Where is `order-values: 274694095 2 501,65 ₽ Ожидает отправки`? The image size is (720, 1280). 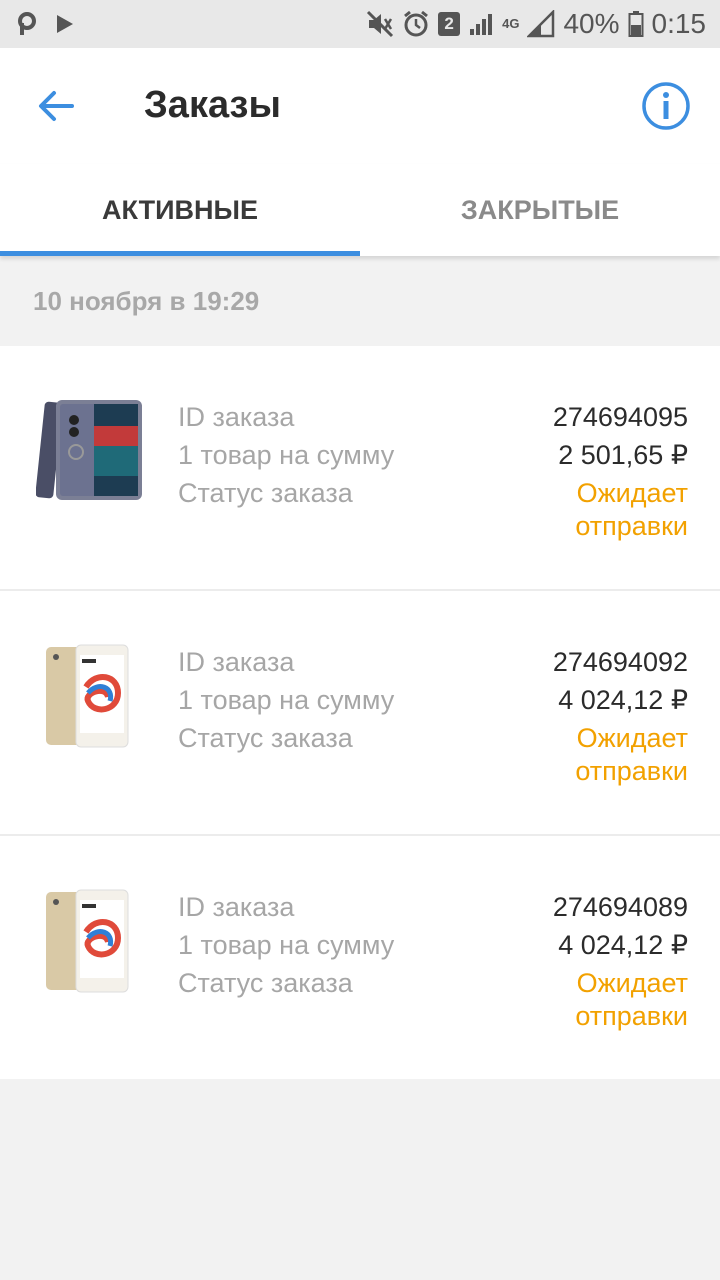 order-values: 274694095 2 501,65 ₽ Ожидает отправки is located at coordinates (620, 470).